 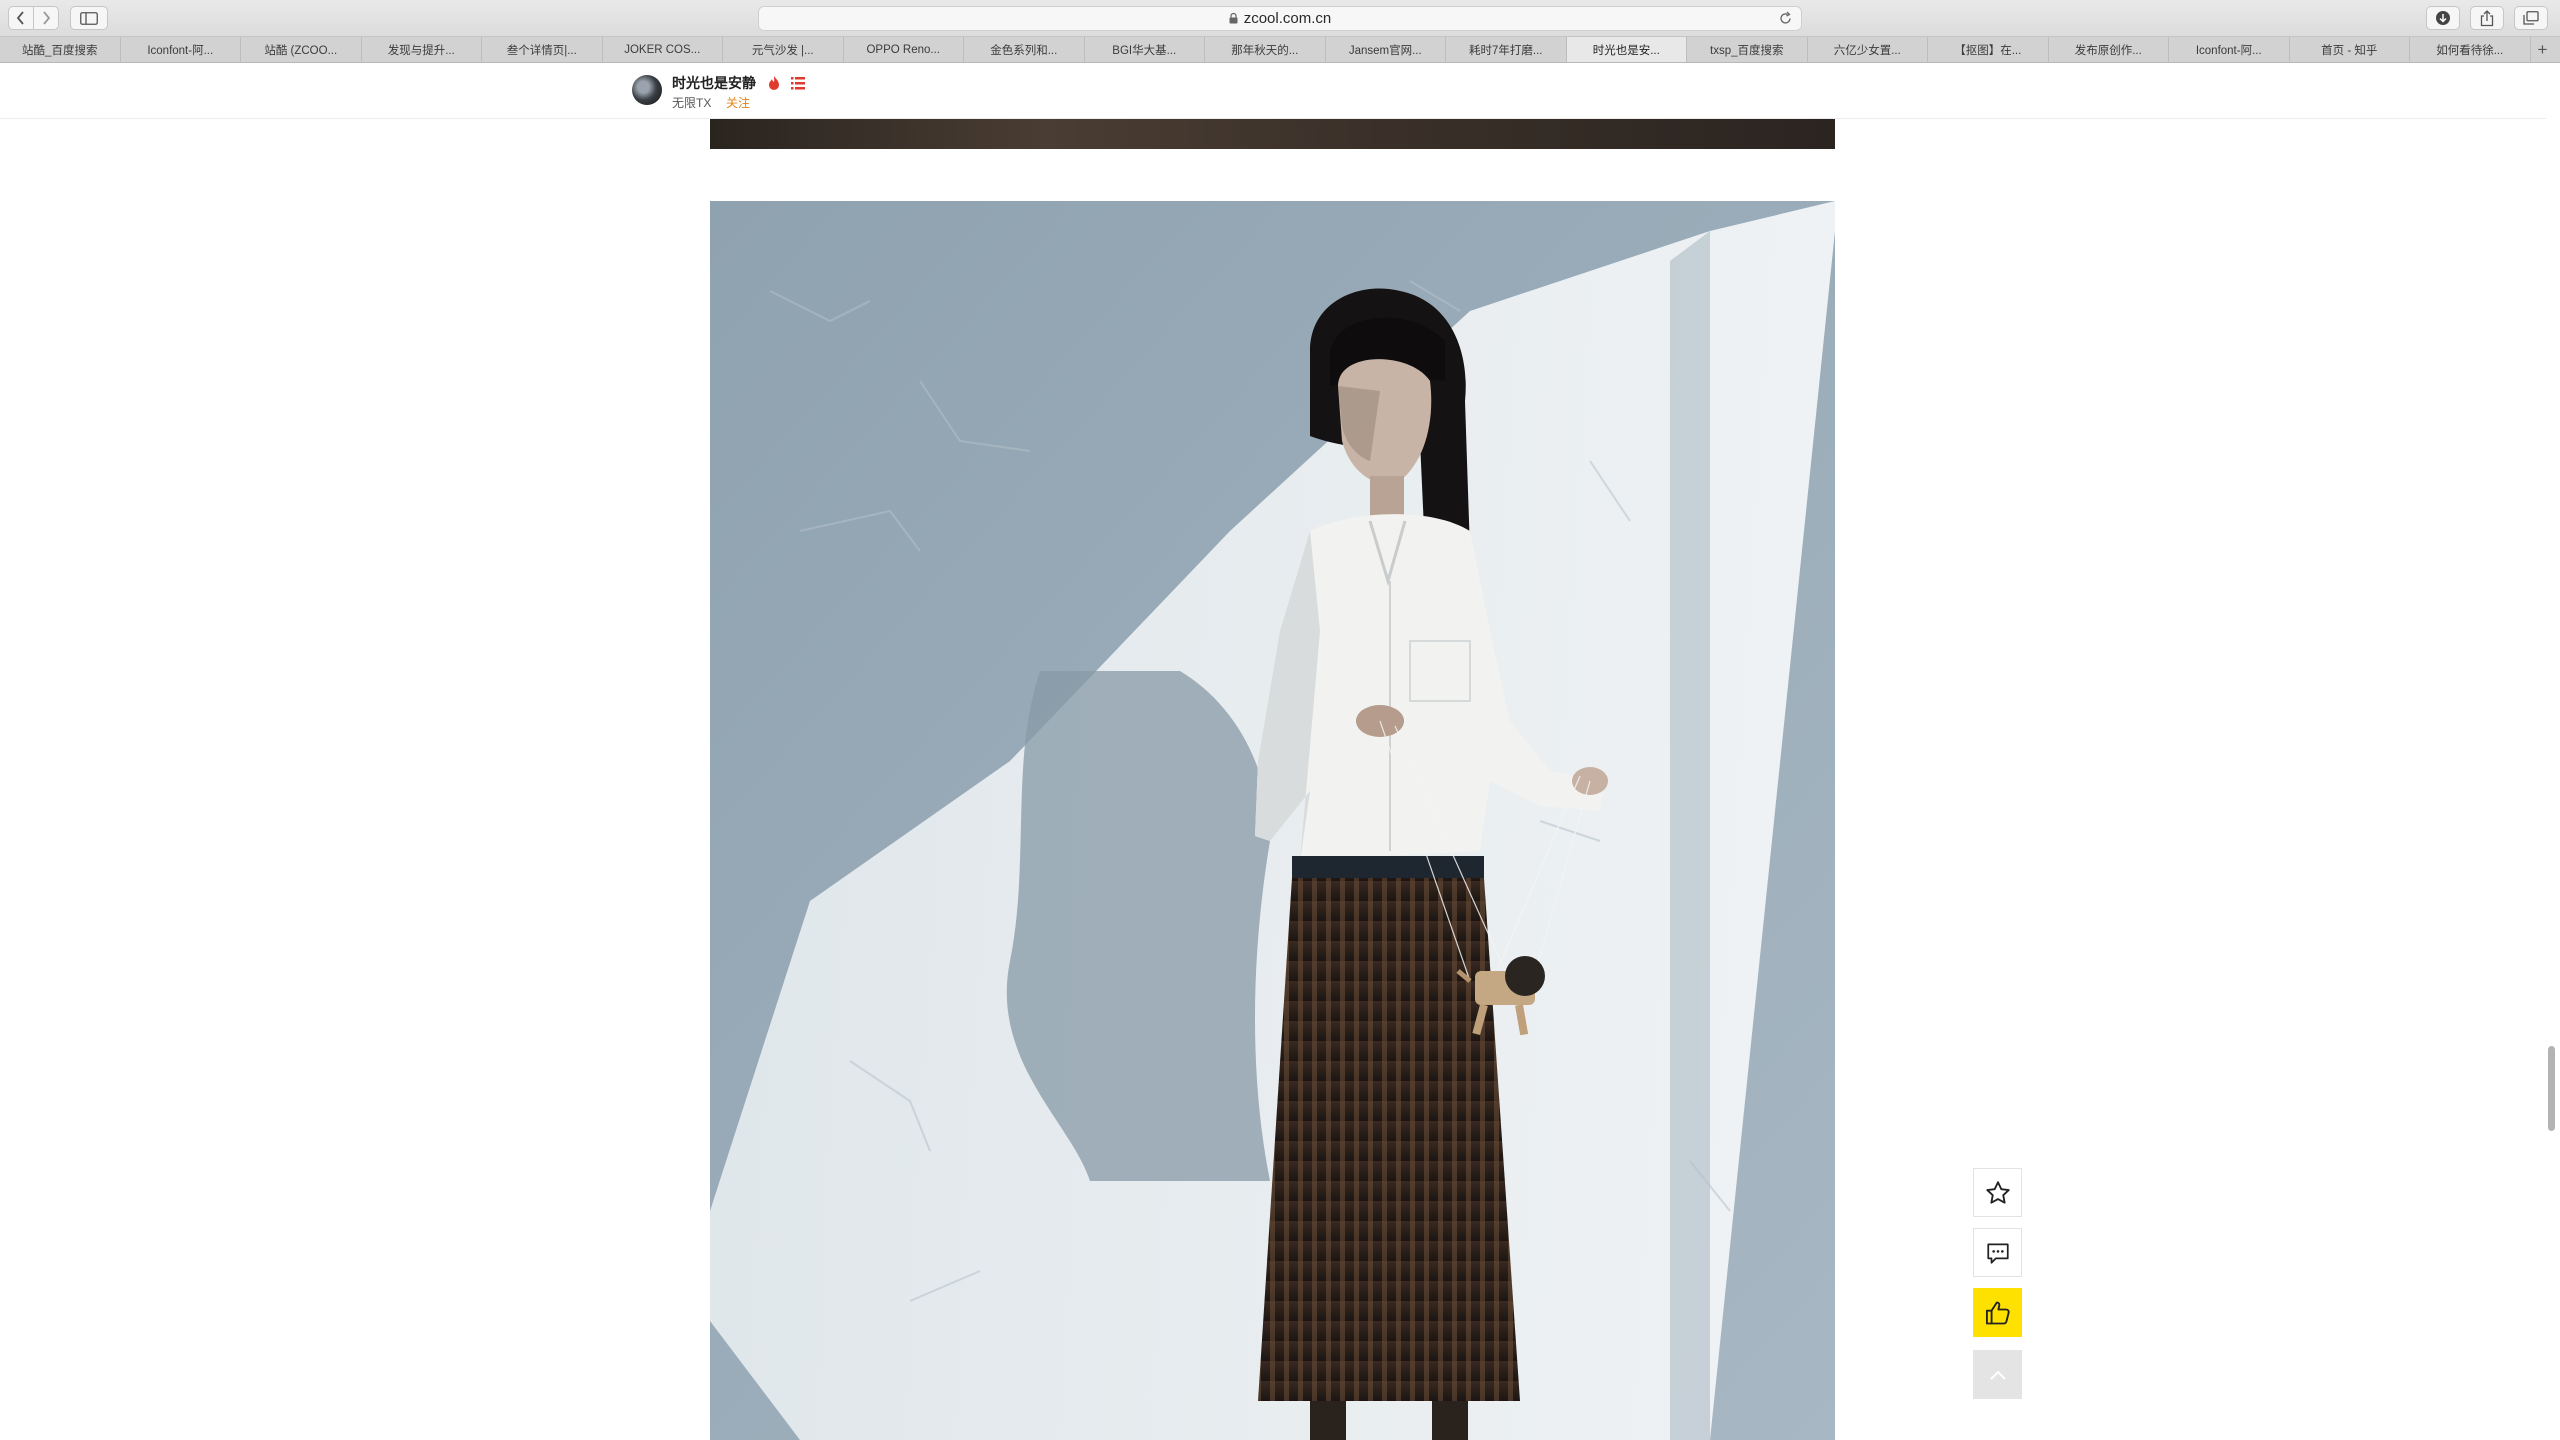 I want to click on back-to-top-button, so click(x=1997, y=1374).